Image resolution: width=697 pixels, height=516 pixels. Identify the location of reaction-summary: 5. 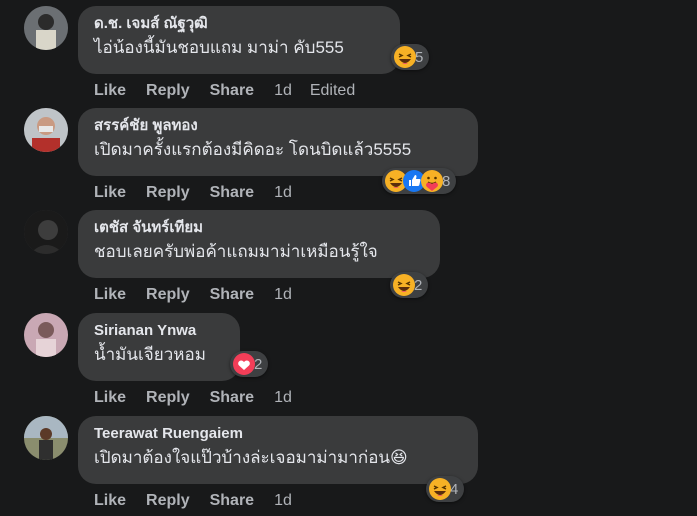
(410, 57).